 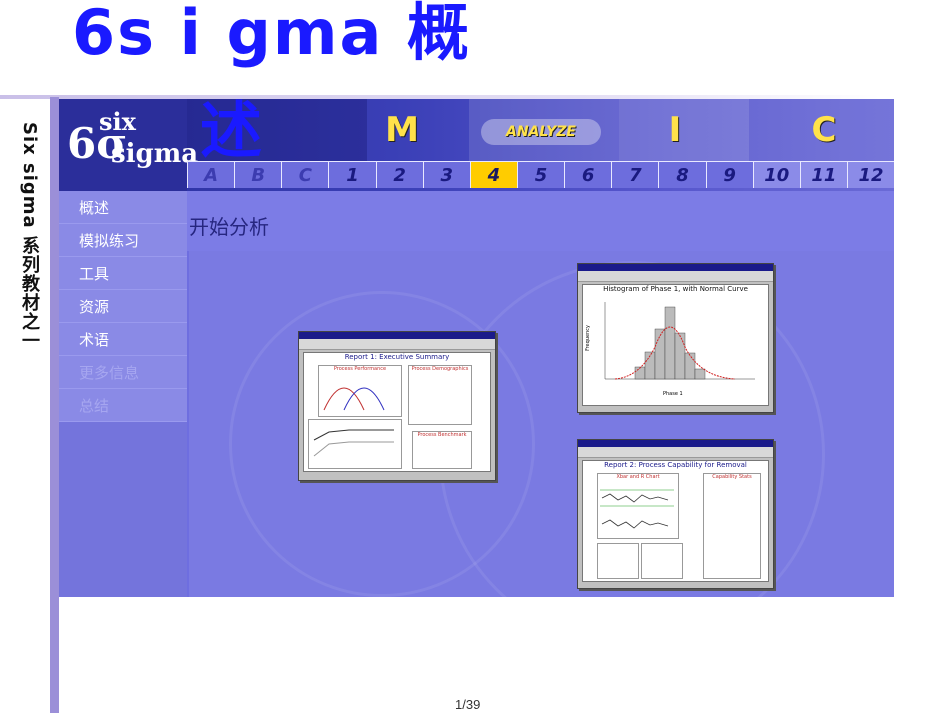 What do you see at coordinates (637, 509) in the screenshot?
I see `control-chart-icon` at bounding box center [637, 509].